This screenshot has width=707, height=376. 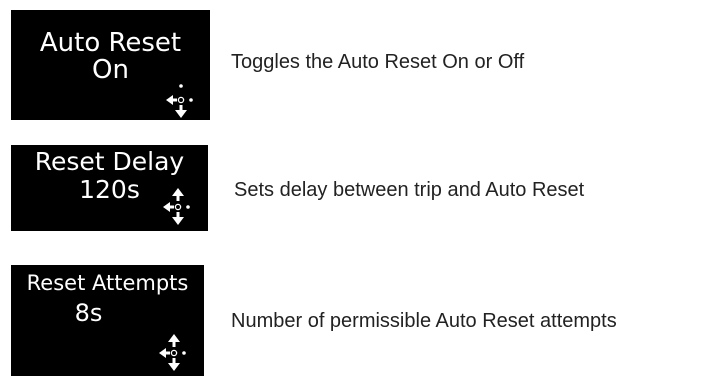 I want to click on screen-title: Reset Attempts, so click(x=107, y=283).